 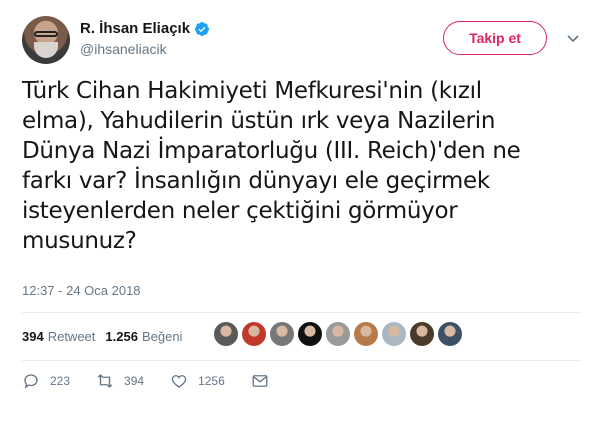 I want to click on tweet-stats: 394 Retweet 1.256 Beğeni, so click(x=107, y=336).